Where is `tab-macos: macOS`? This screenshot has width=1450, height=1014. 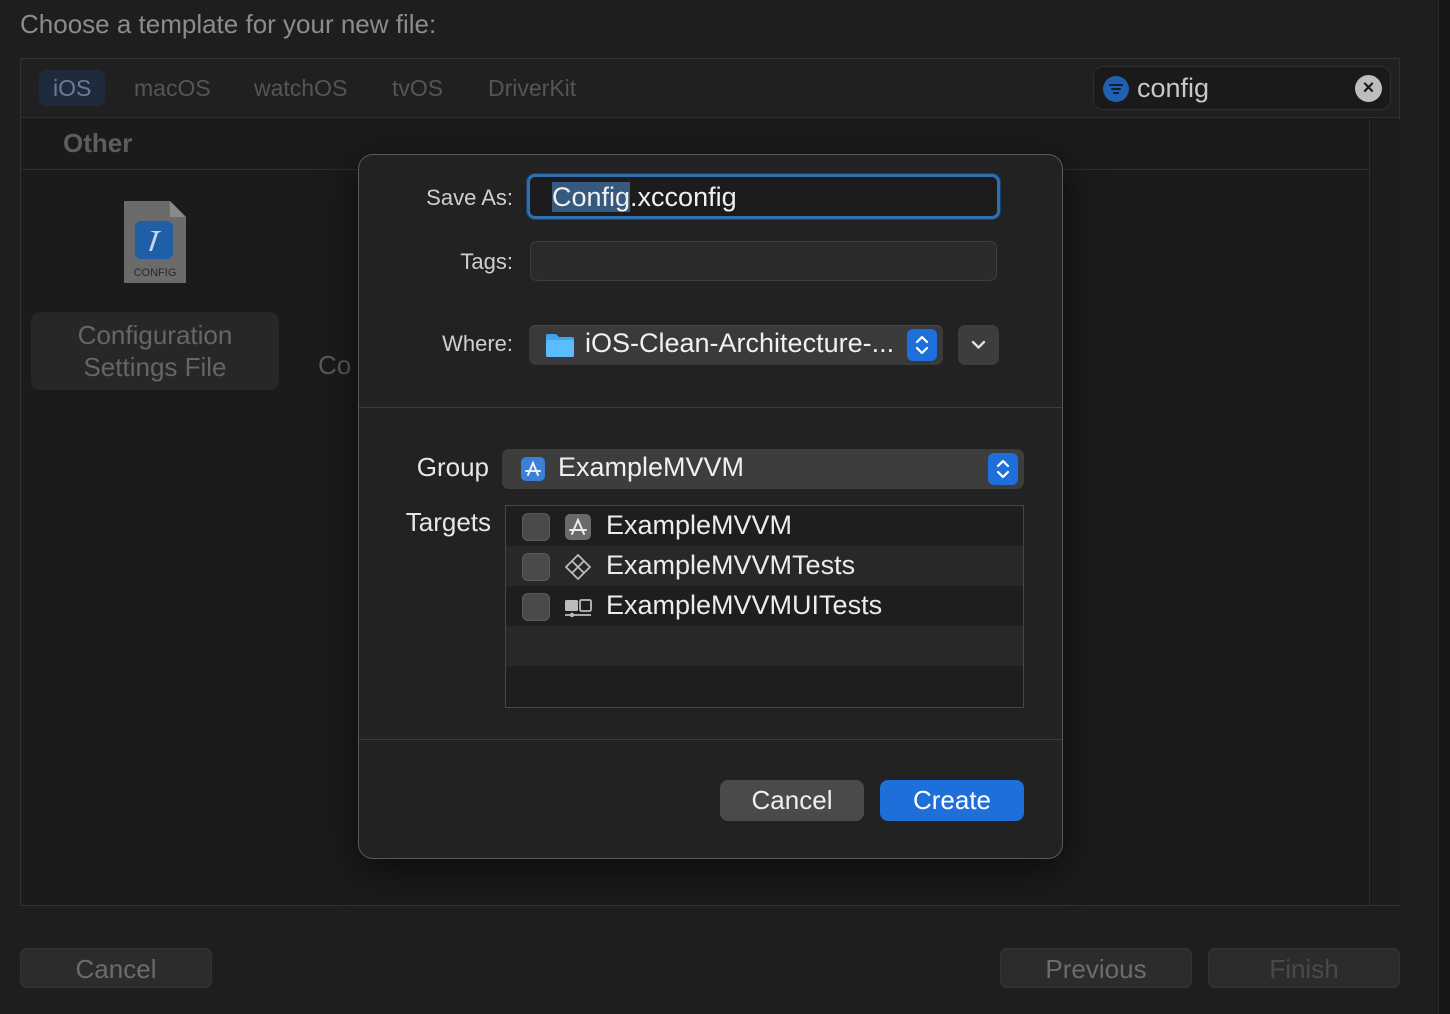 tab-macos: macOS is located at coordinates (172, 88).